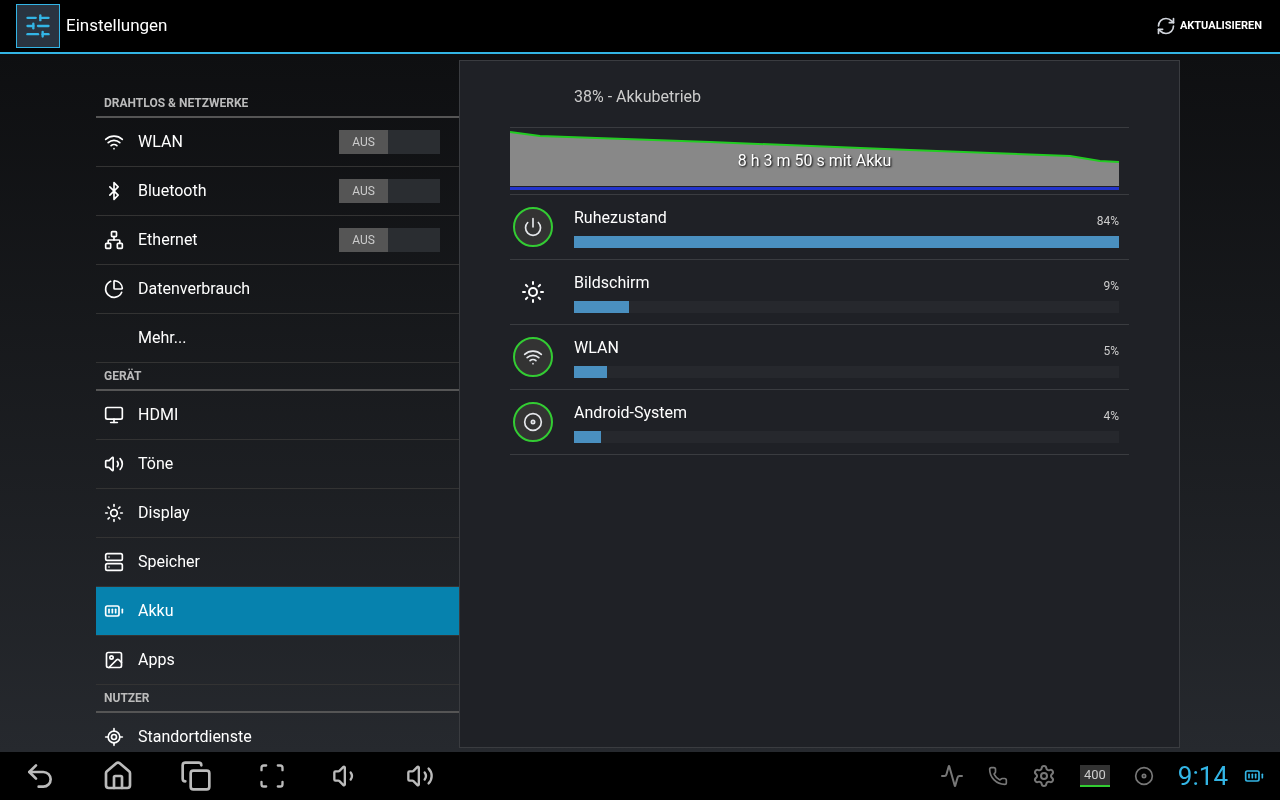 The height and width of the screenshot is (800, 1280). I want to click on settings-item: HDMI, so click(277, 415).